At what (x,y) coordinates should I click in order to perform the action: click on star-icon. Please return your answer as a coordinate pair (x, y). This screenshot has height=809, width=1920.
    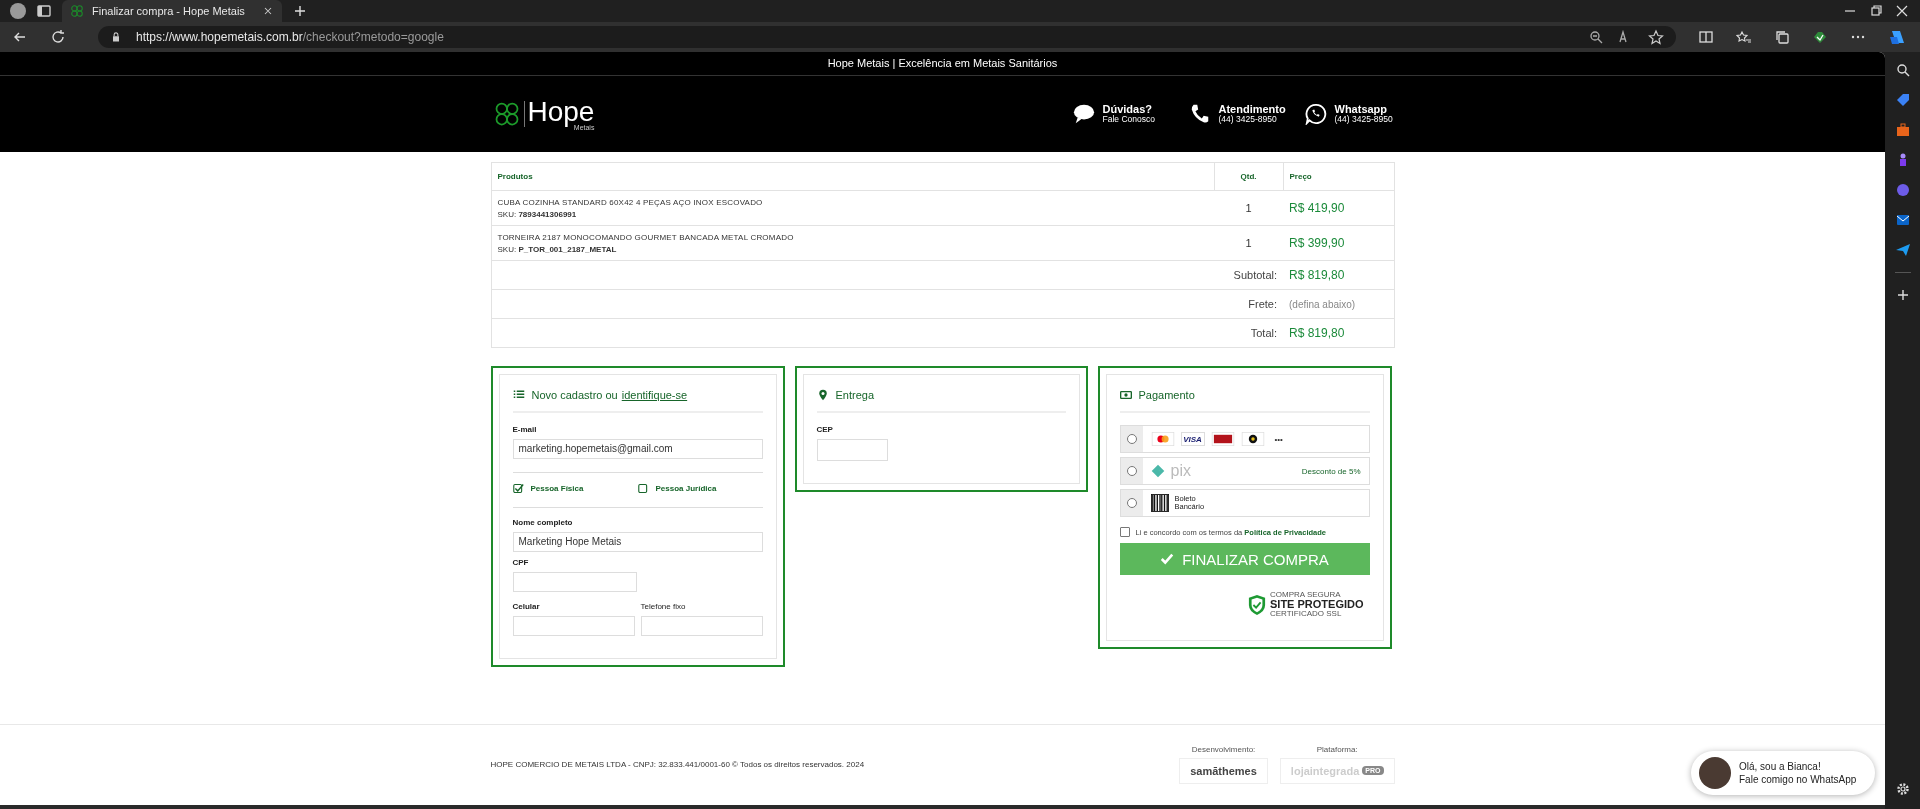
    Looking at the image, I should click on (1656, 37).